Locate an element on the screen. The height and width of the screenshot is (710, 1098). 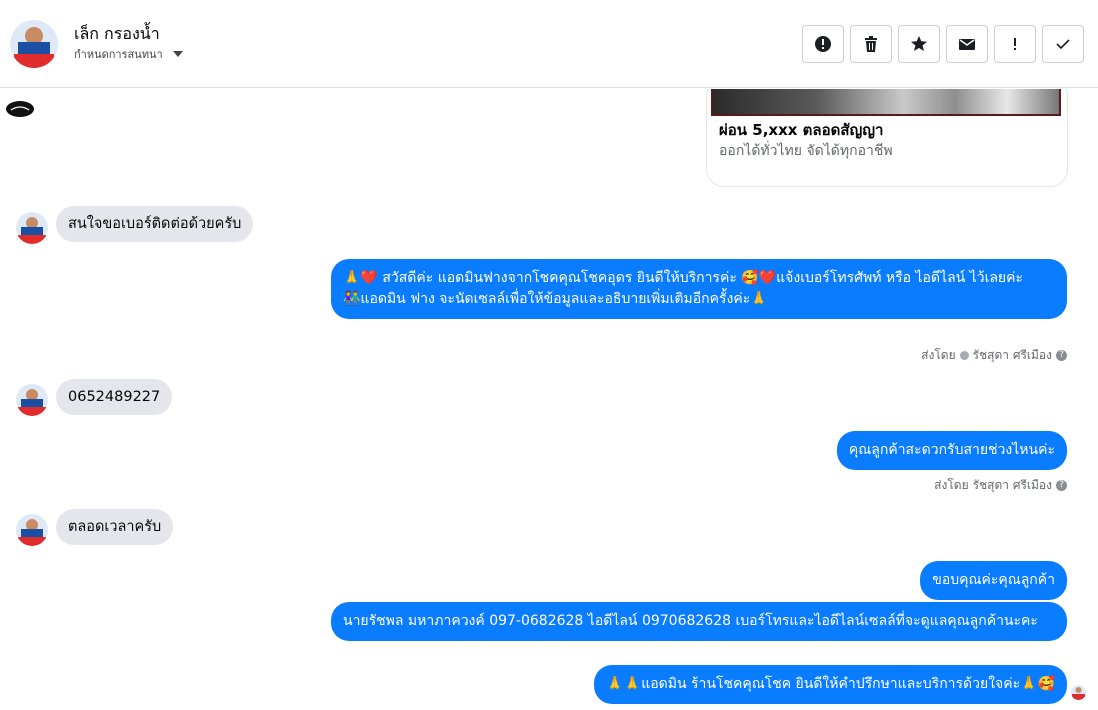
check-icon is located at coordinates (1063, 44).